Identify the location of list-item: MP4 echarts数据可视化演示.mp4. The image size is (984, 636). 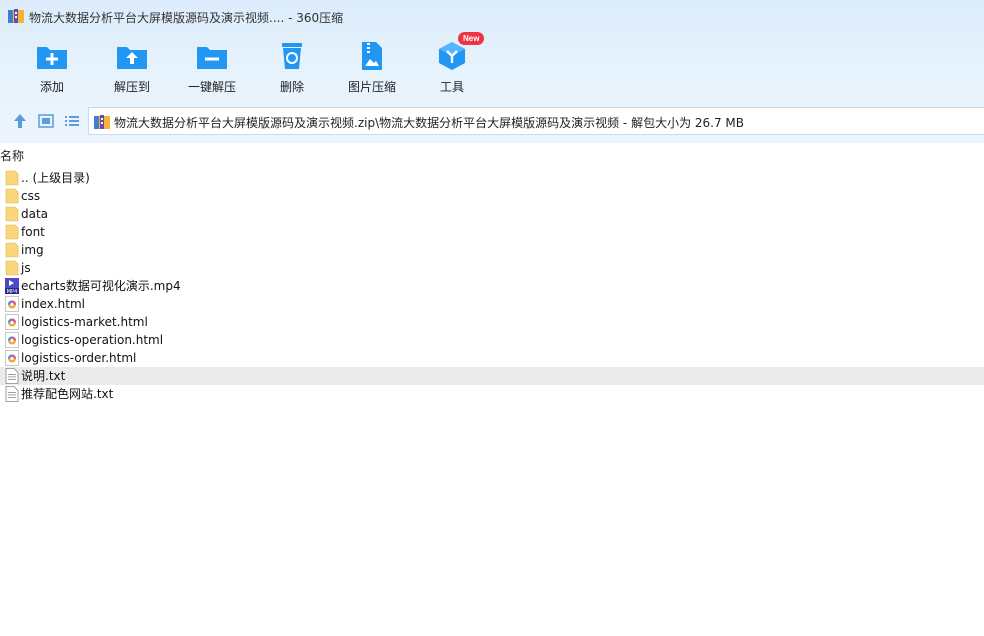
(492, 286).